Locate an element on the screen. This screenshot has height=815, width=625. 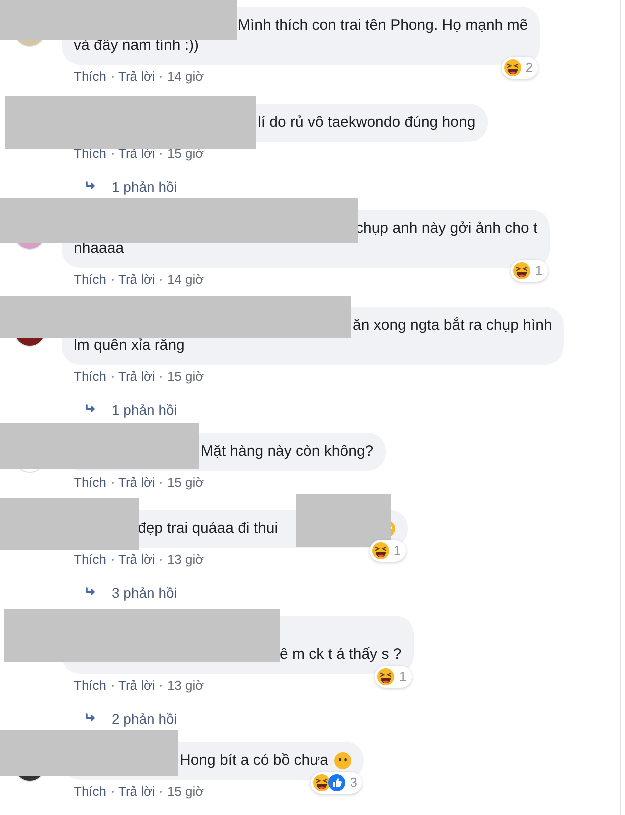
comment-text: Mặt hàng này còn không? is located at coordinates (287, 452).